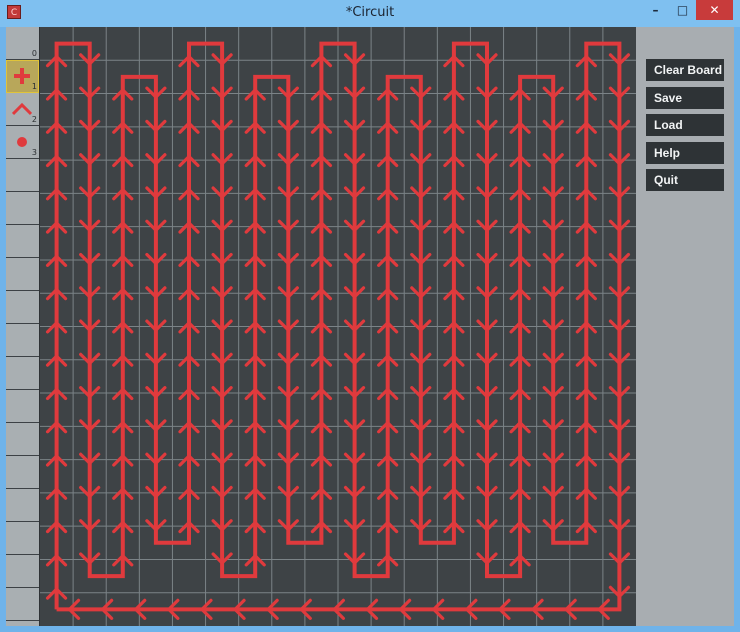  What do you see at coordinates (22, 43) in the screenshot?
I see `tool-slot-0: 0` at bounding box center [22, 43].